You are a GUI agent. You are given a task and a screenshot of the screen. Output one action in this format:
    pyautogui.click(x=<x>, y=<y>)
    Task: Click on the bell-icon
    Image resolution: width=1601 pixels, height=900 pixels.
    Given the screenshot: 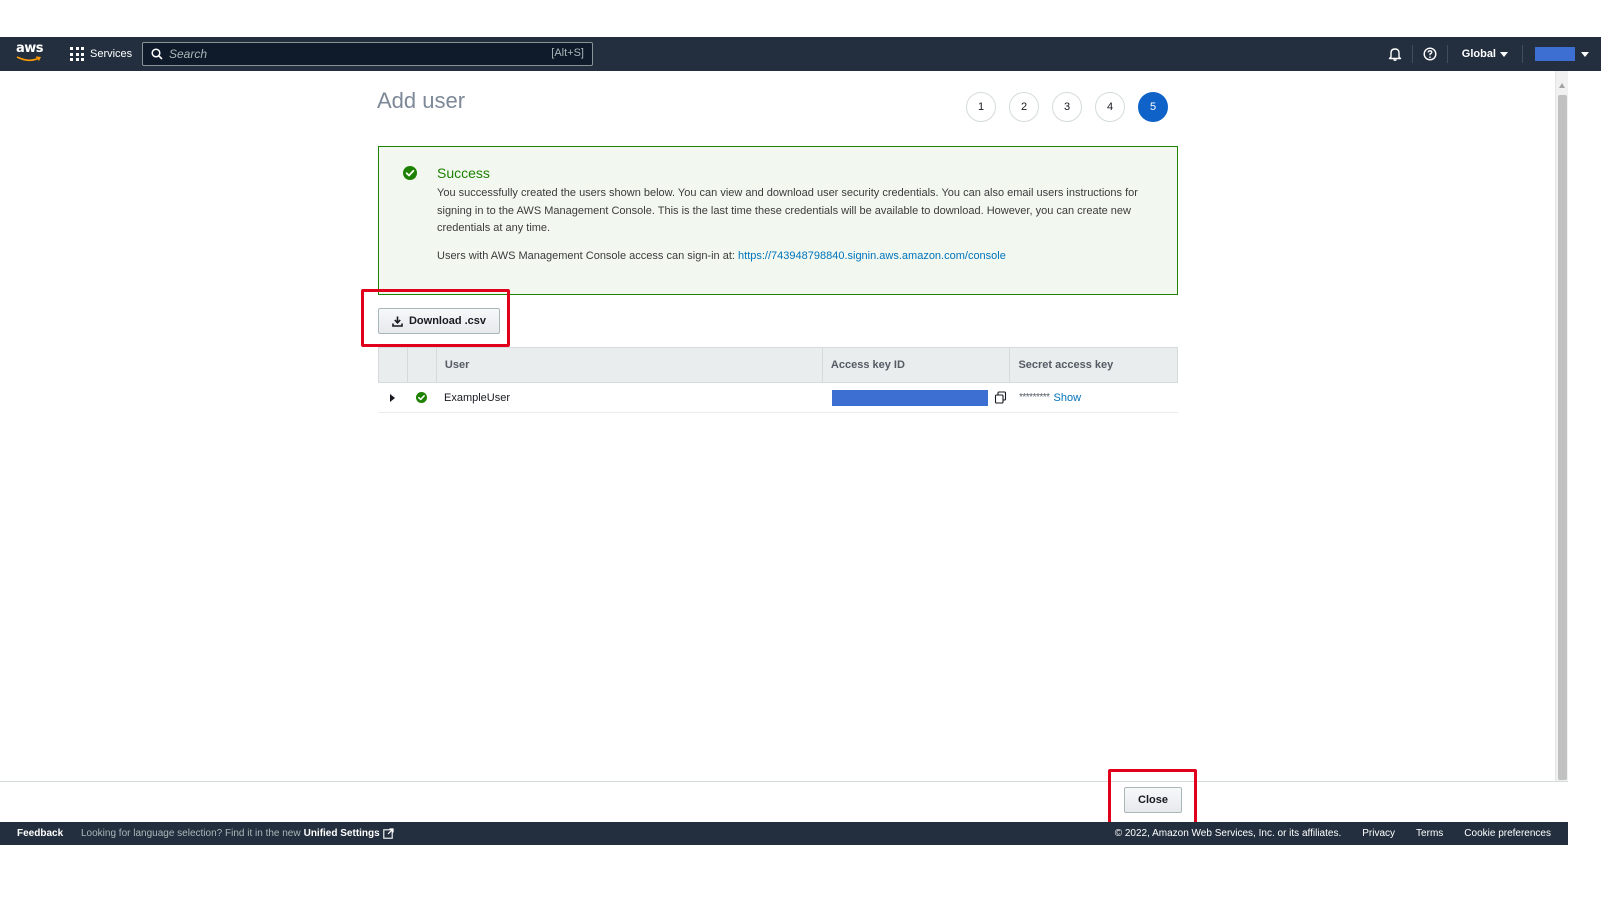 What is the action you would take?
    pyautogui.click(x=1394, y=54)
    